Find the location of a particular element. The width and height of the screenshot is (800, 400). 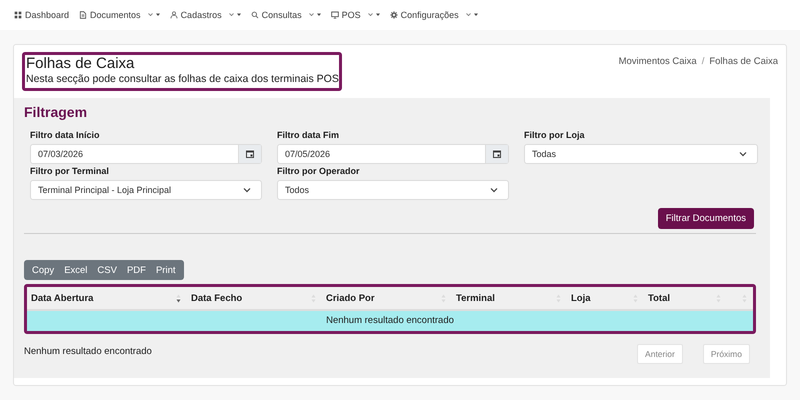

page-subtitle: Nesta secção pode consultar as folhas de caixa dos terminais POS is located at coordinates (182, 79).